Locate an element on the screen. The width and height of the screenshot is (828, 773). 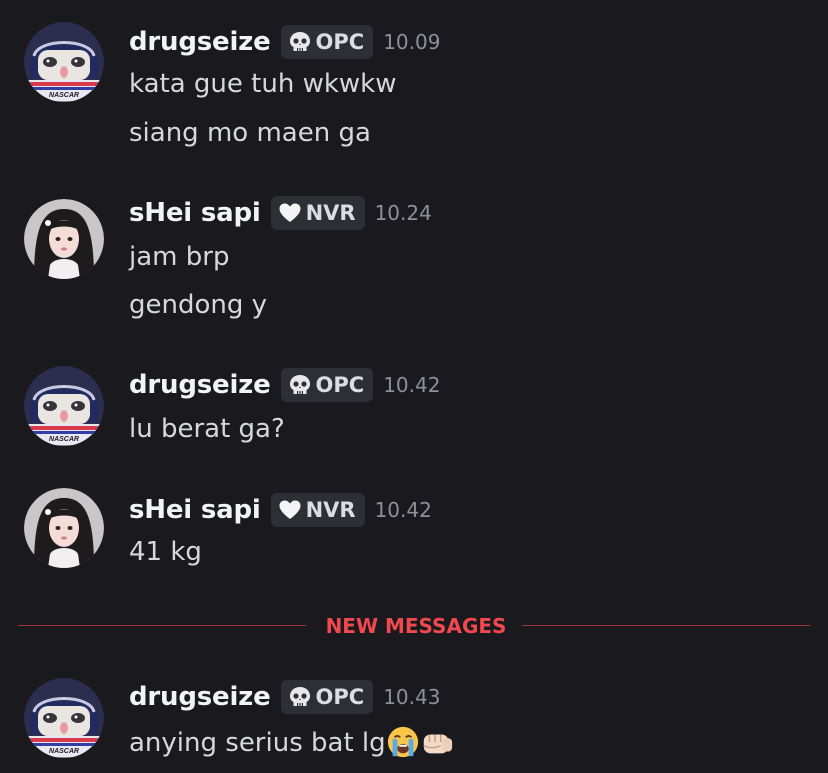
message-header: drugseize OPC 10.42 is located at coordinates (284, 385).